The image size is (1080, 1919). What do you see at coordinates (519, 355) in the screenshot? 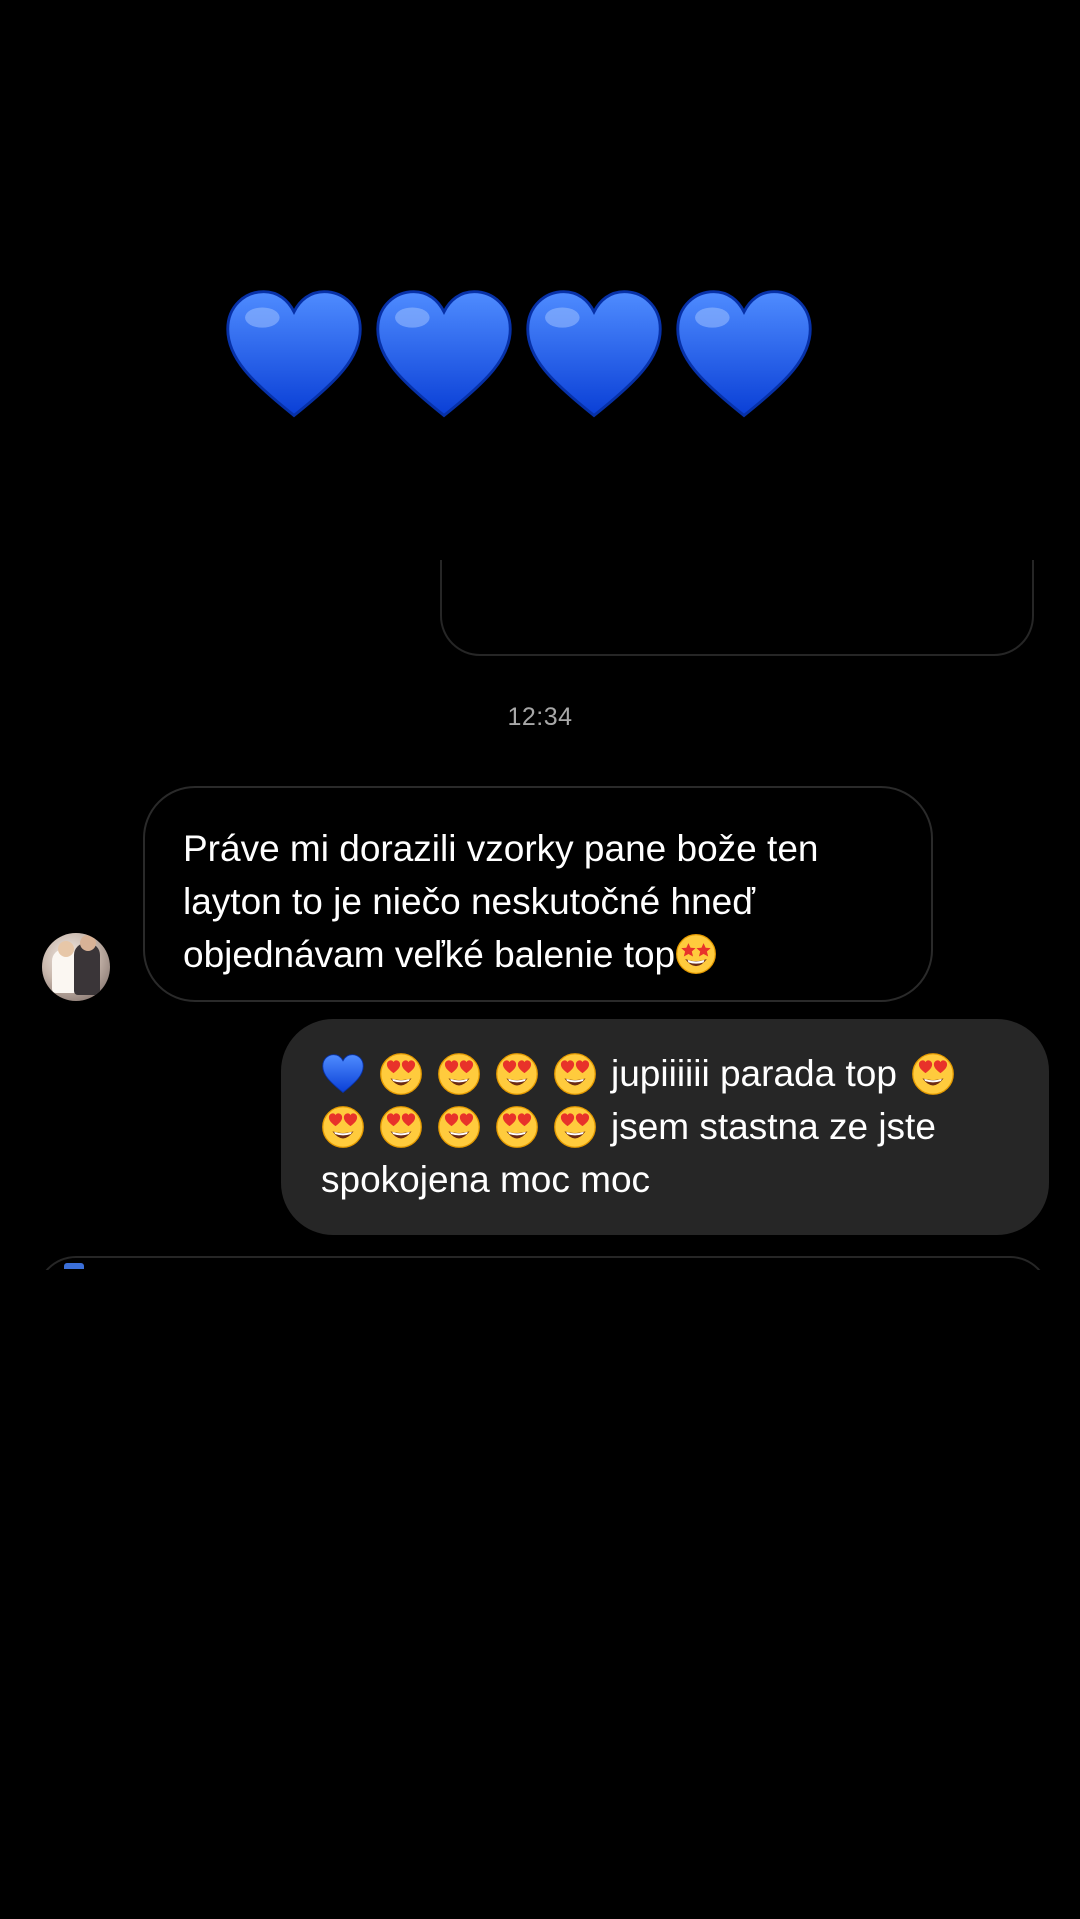
I see `hearts-message` at bounding box center [519, 355].